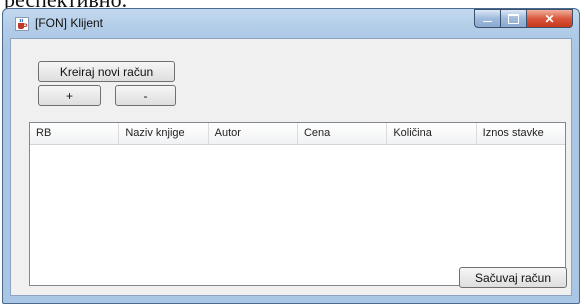 The width and height of the screenshot is (585, 307). I want to click on maximize-button, so click(514, 18).